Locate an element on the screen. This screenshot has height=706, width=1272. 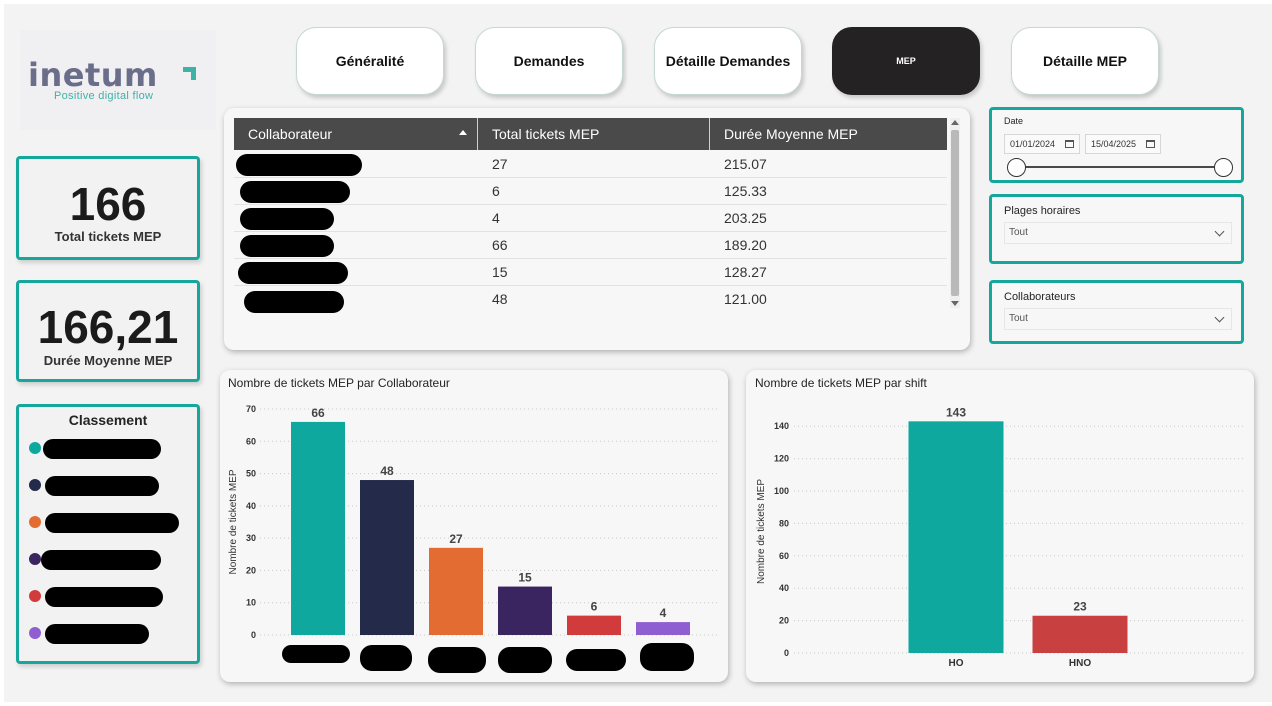
kpi-duree-value: 166,21 is located at coordinates (108, 327).